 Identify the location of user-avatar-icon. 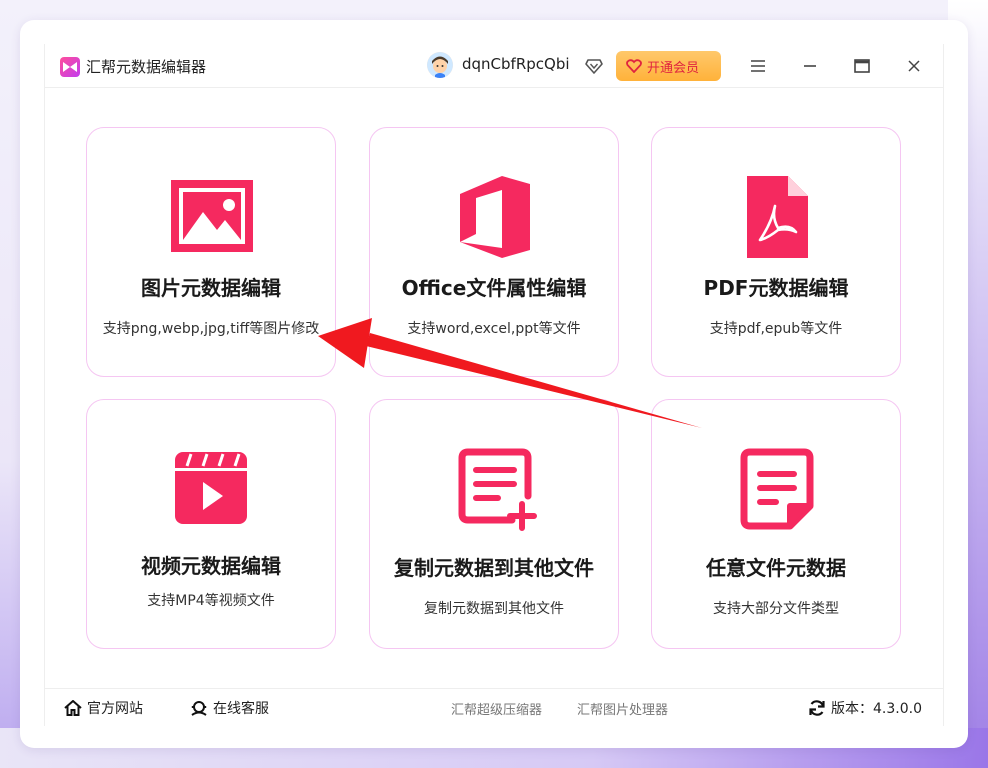
(440, 65).